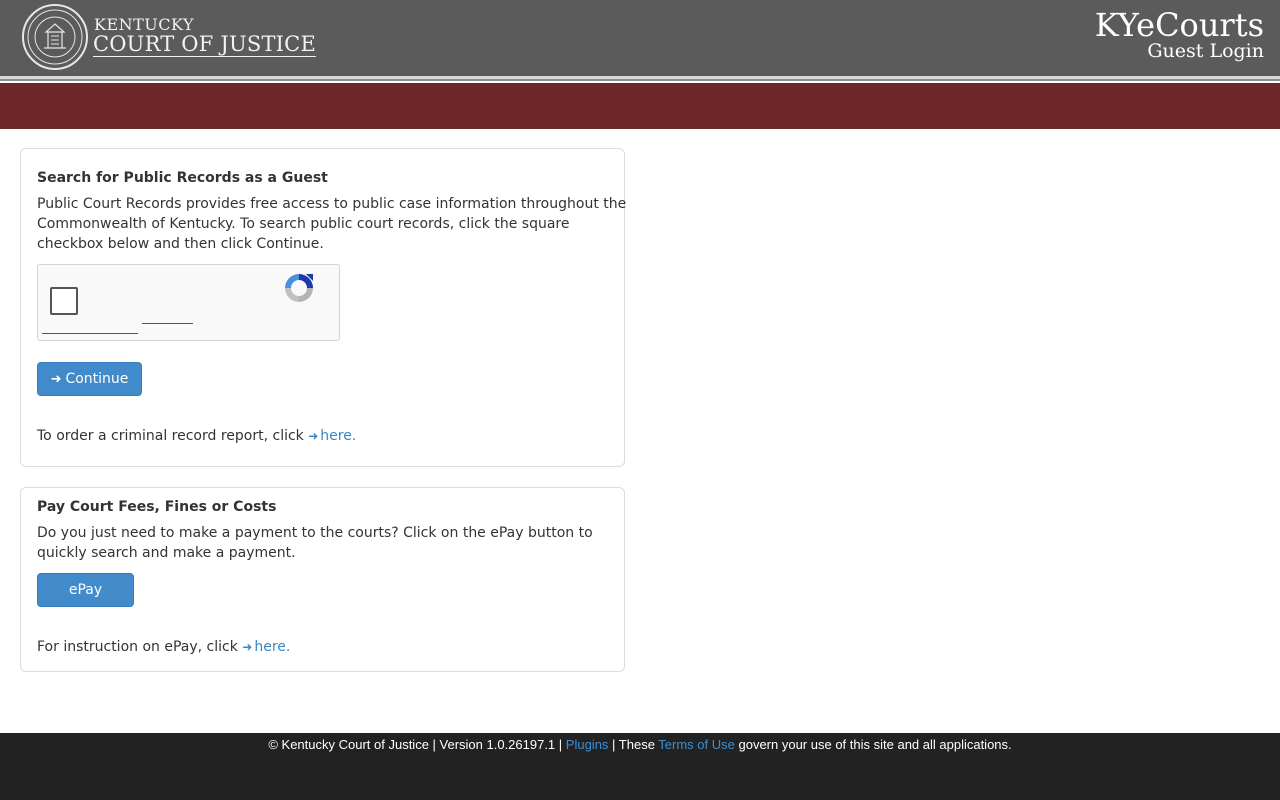 This screenshot has height=800, width=1280. I want to click on recaptcha-privacy-link, so click(90, 333).